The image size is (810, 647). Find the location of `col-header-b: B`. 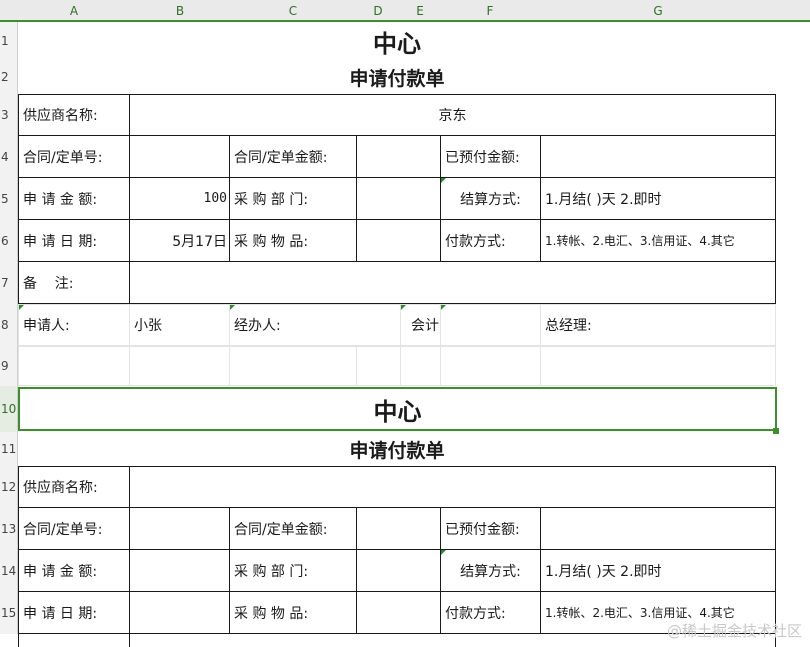

col-header-b: B is located at coordinates (180, 11).